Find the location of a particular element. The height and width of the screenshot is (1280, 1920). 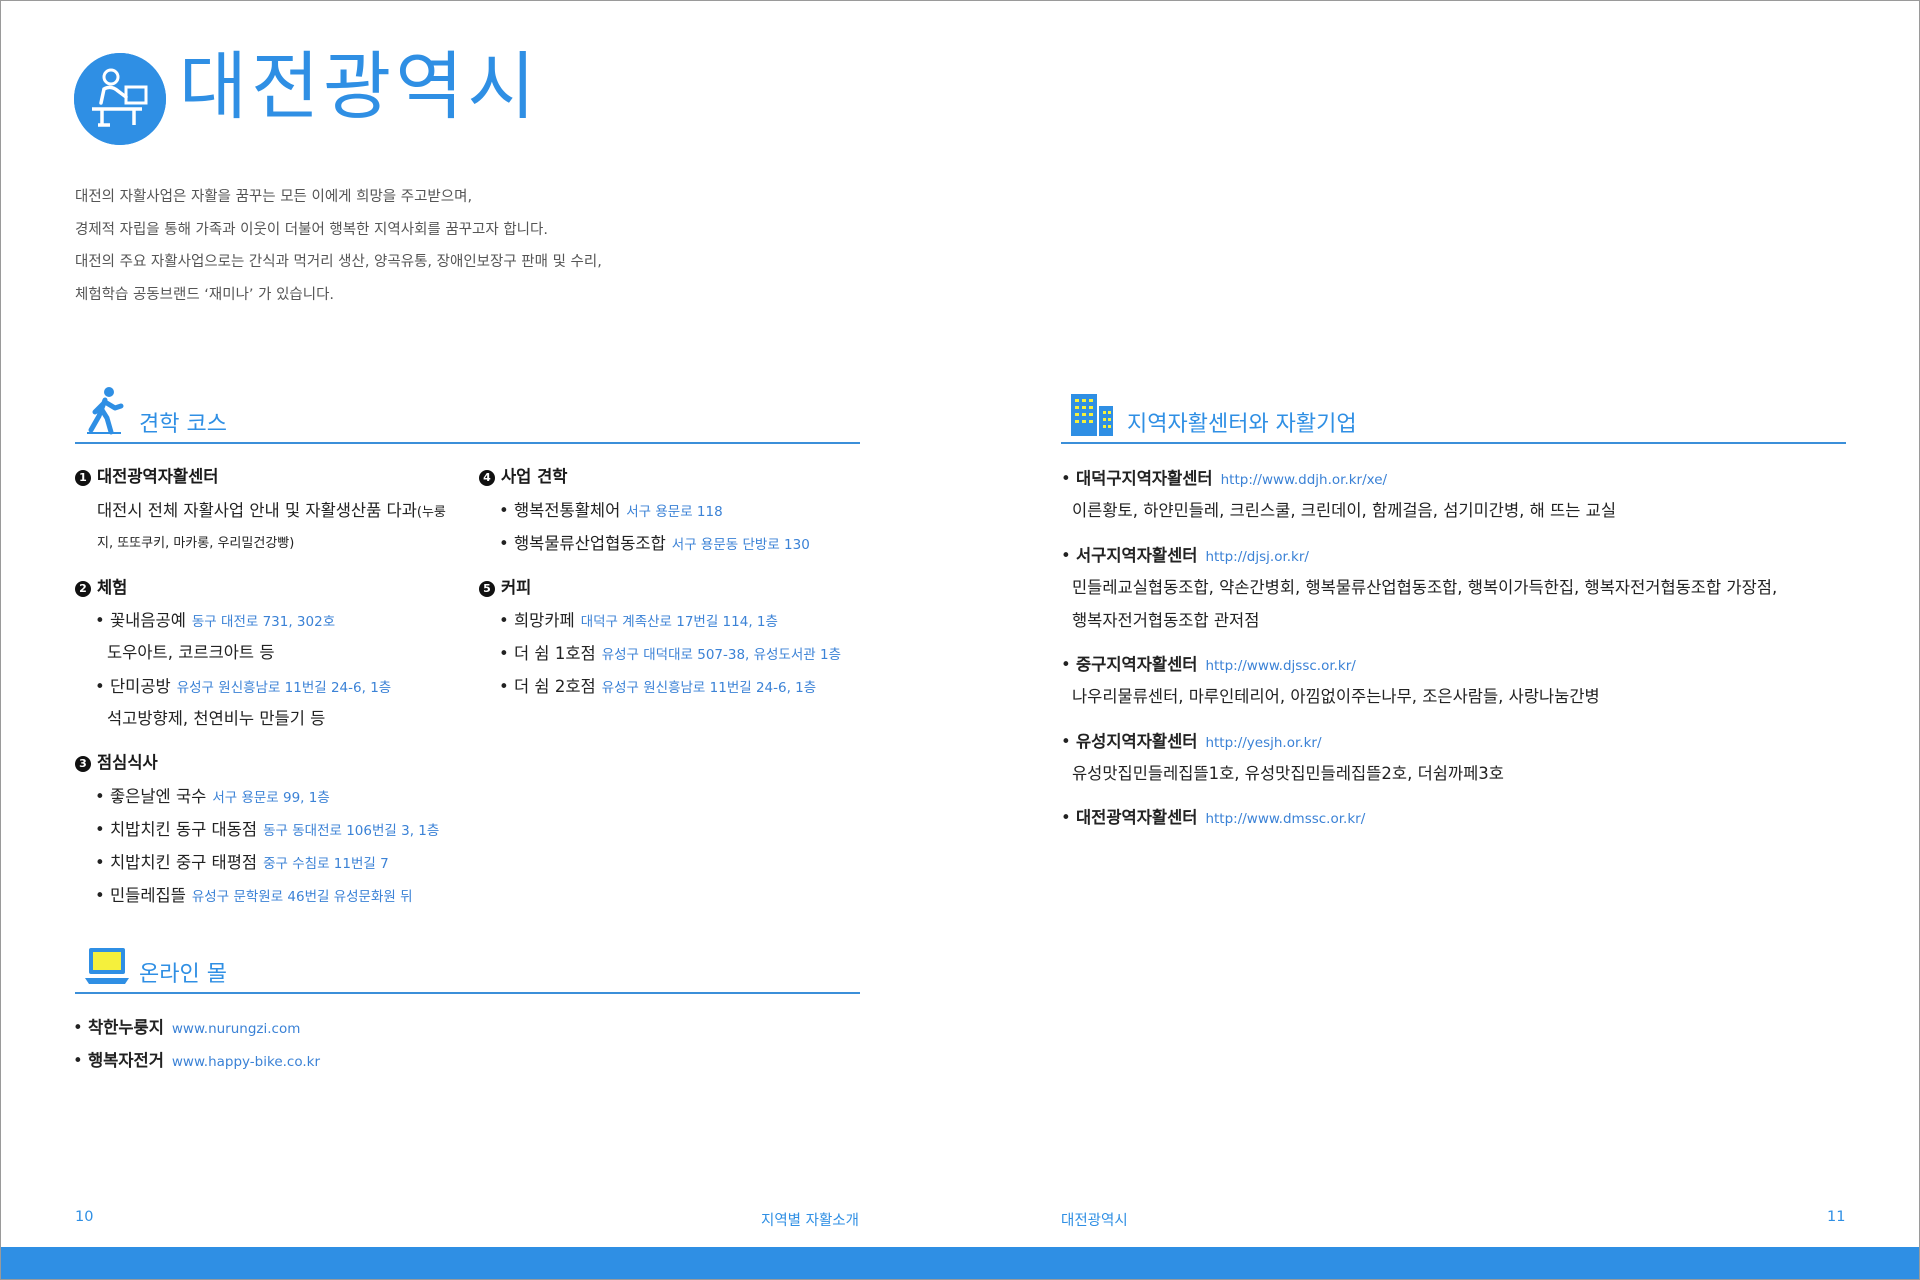

step-number: 1 is located at coordinates (83, 478).